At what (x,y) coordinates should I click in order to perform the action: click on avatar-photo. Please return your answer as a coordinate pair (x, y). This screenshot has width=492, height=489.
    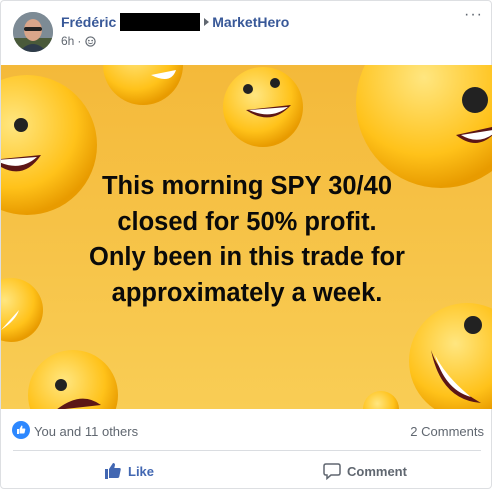
    Looking at the image, I should click on (33, 32).